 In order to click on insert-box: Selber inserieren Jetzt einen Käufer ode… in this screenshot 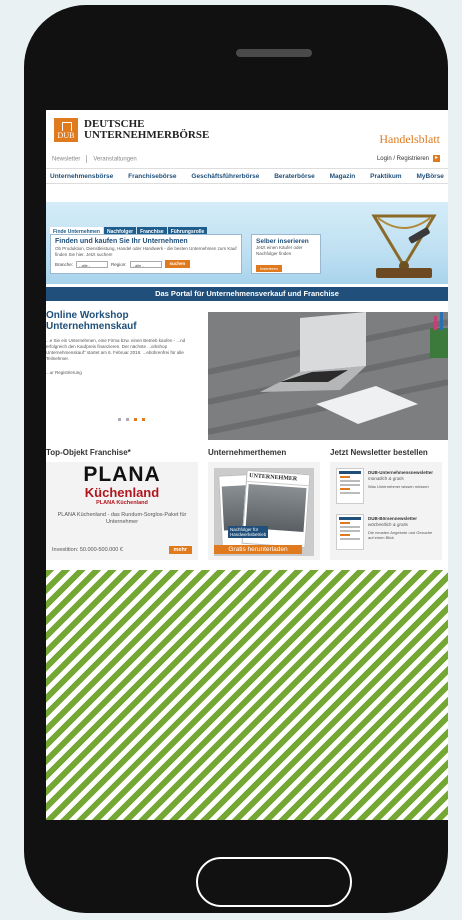, I will do `click(286, 254)`.